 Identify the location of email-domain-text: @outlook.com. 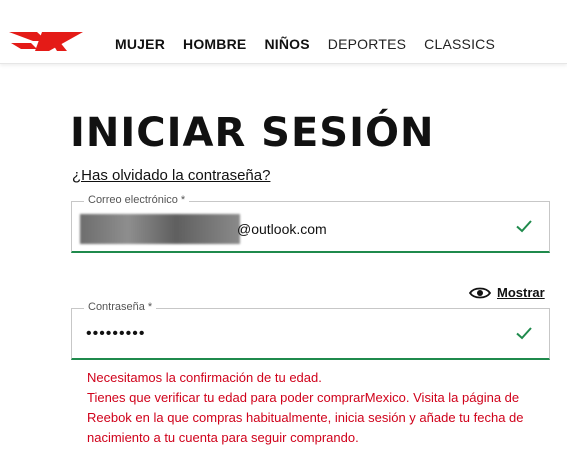
(282, 229).